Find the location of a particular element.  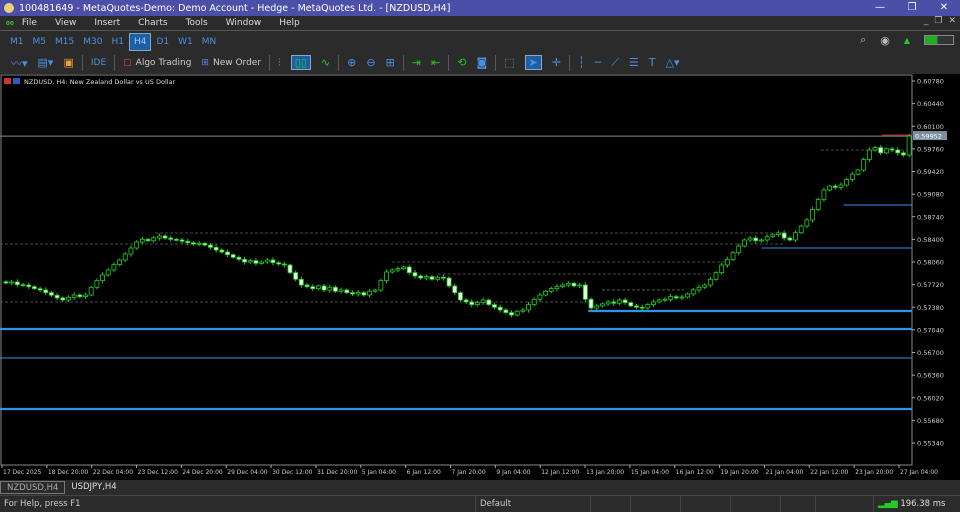

tf-h1: H1 is located at coordinates (117, 42).